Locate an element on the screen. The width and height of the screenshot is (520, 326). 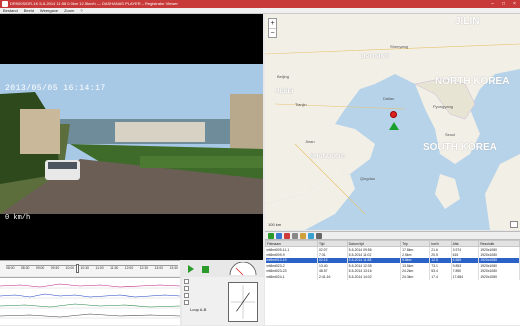
map-scale: 100 km is located at coordinates (275, 224).